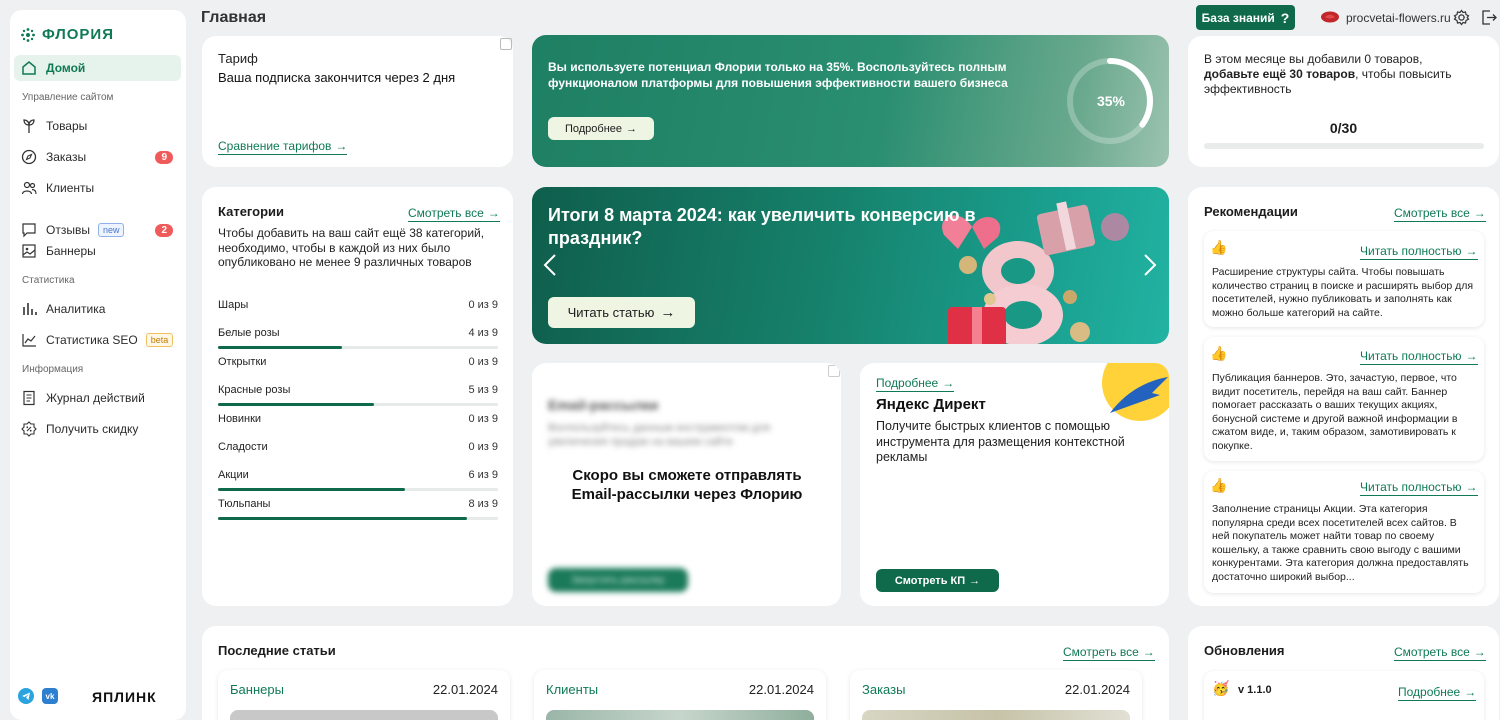 This screenshot has height=720, width=1500. Describe the element at coordinates (593, 128) in the screenshot. I see `promo-more-label: Подробнее` at that location.